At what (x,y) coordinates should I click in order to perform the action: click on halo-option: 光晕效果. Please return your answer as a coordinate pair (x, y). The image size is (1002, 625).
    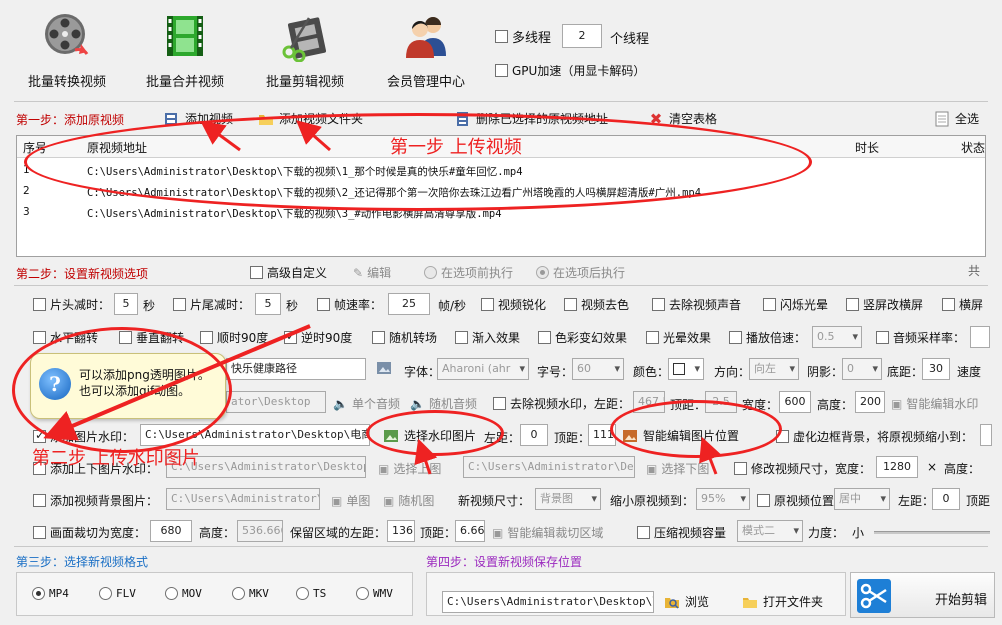
    Looking at the image, I should click on (678, 337).